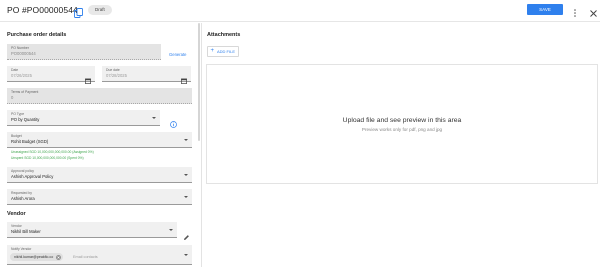  What do you see at coordinates (42, 10) in the screenshot?
I see `page-title: PO #PO00000544` at bounding box center [42, 10].